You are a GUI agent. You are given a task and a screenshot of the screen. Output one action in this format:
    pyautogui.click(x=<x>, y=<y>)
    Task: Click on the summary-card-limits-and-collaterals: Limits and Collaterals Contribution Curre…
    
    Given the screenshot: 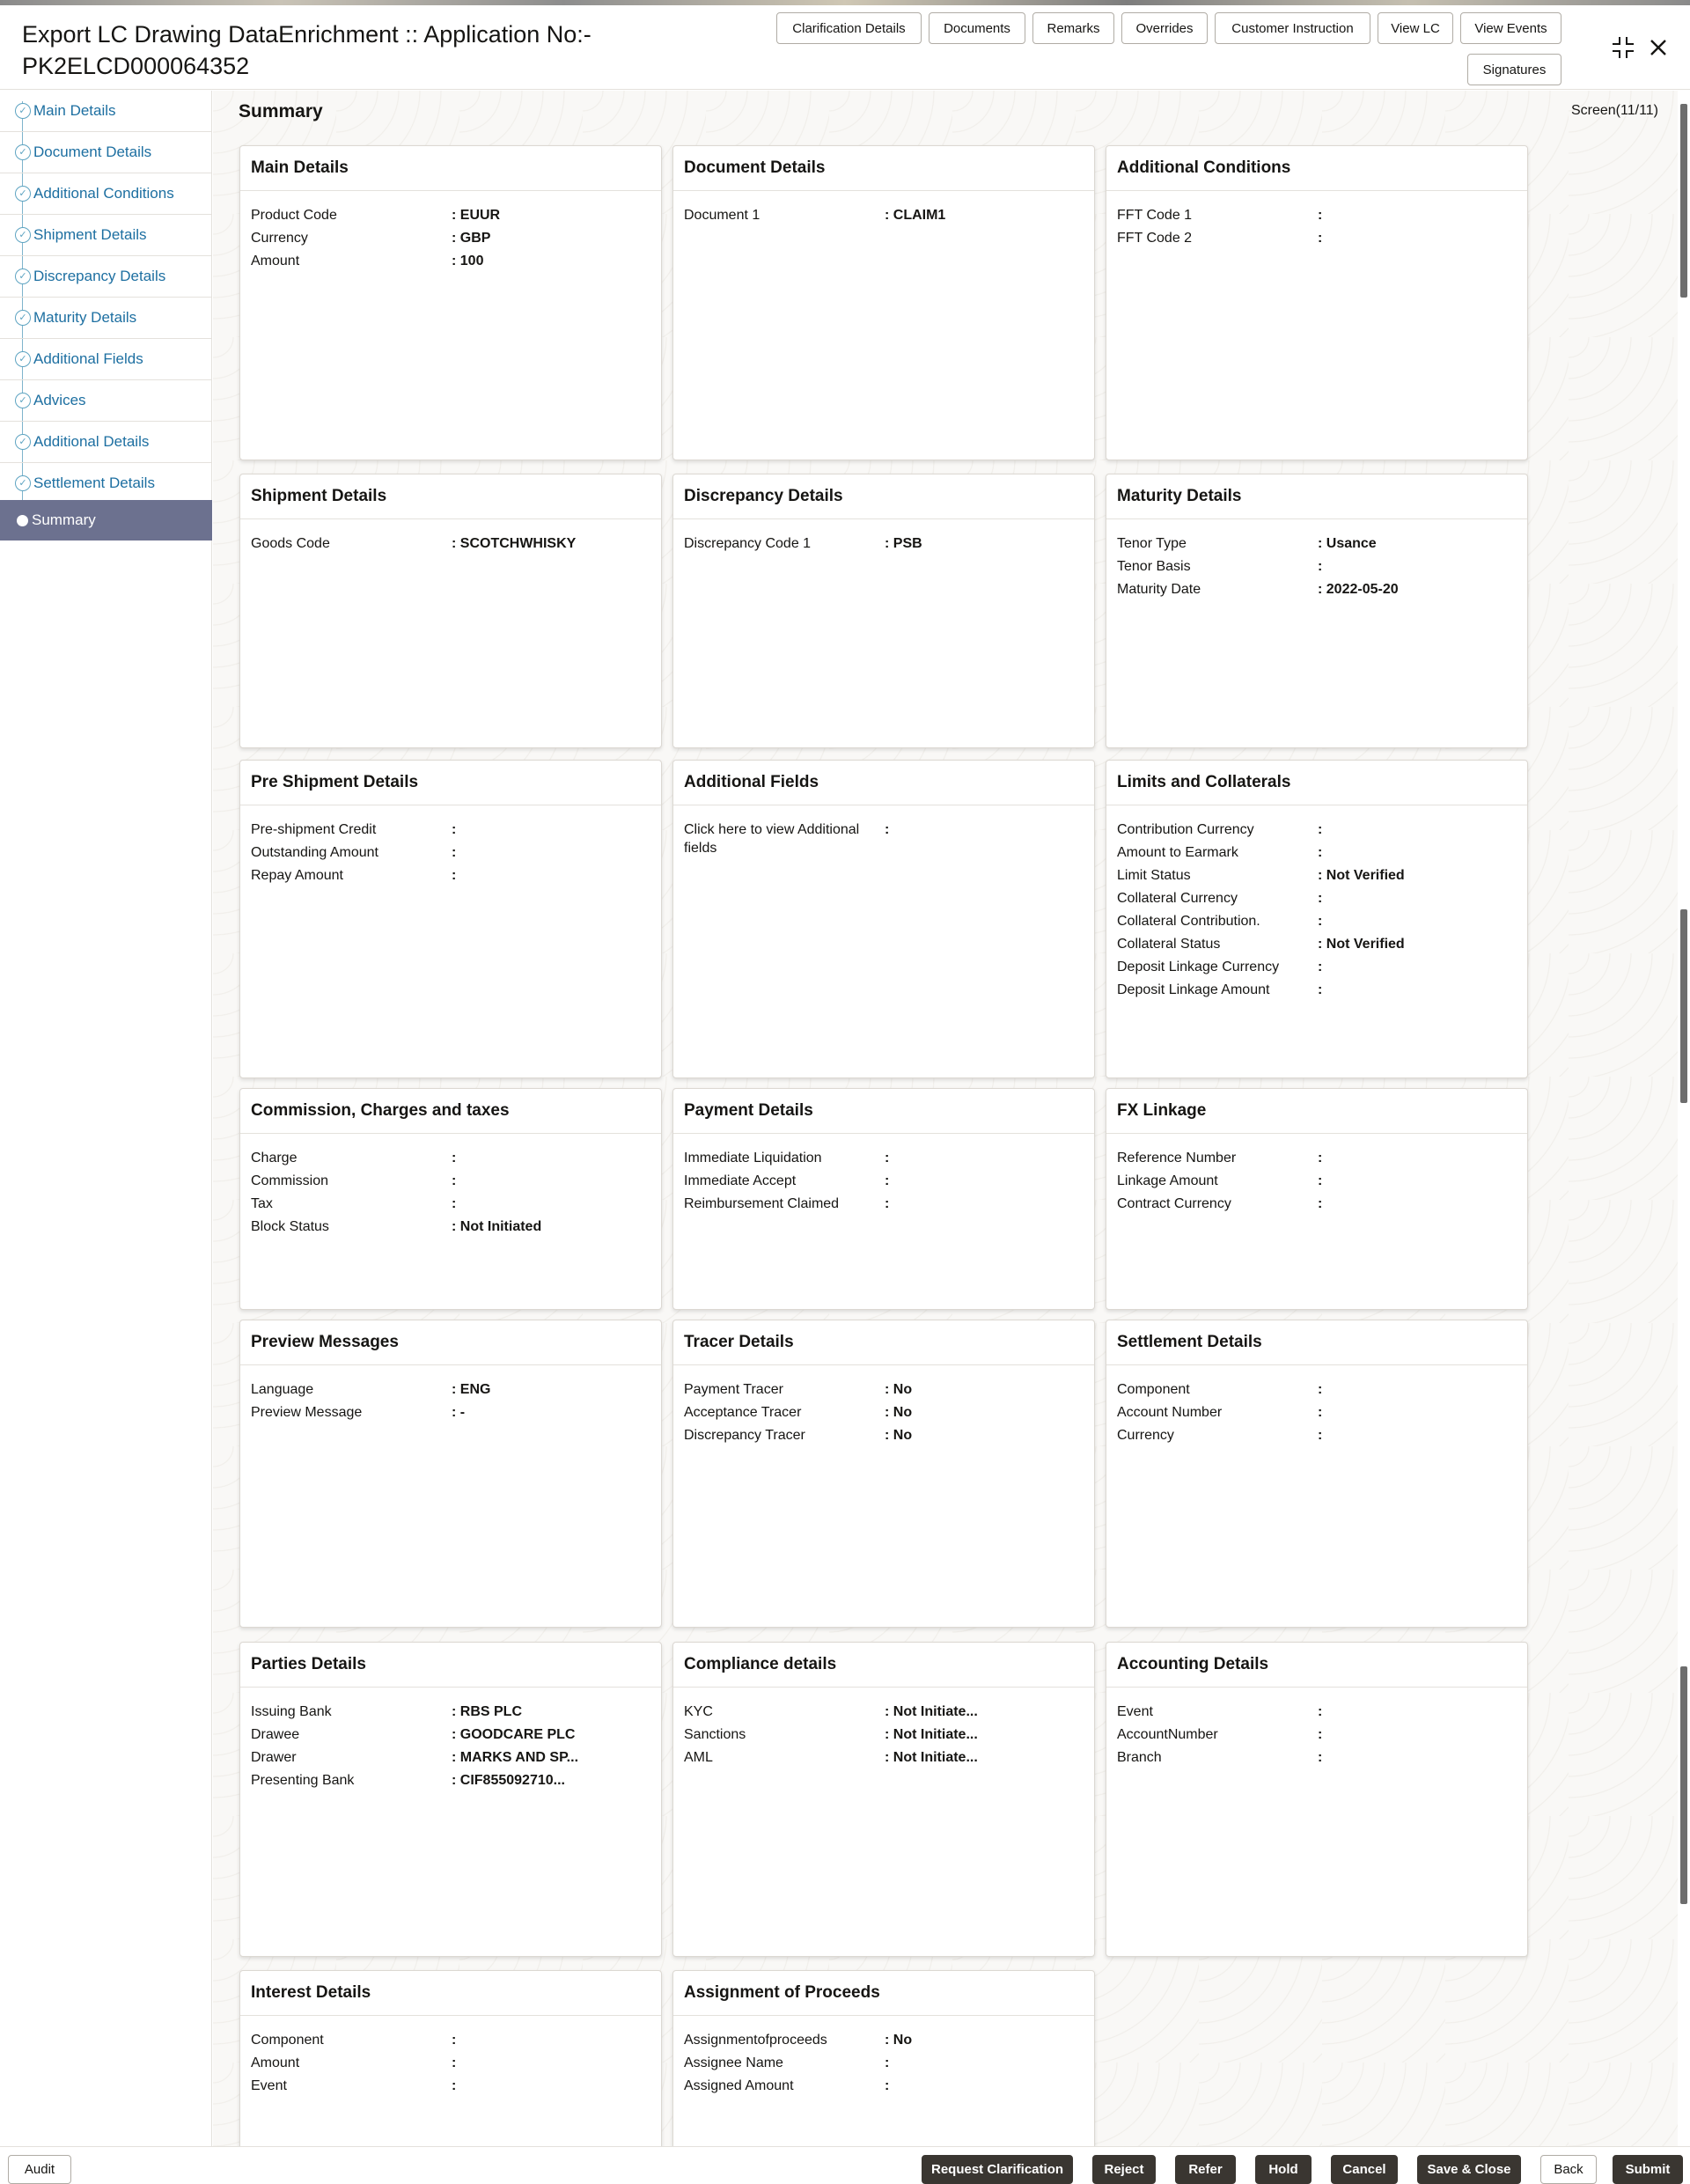 What is the action you would take?
    pyautogui.click(x=1317, y=919)
    